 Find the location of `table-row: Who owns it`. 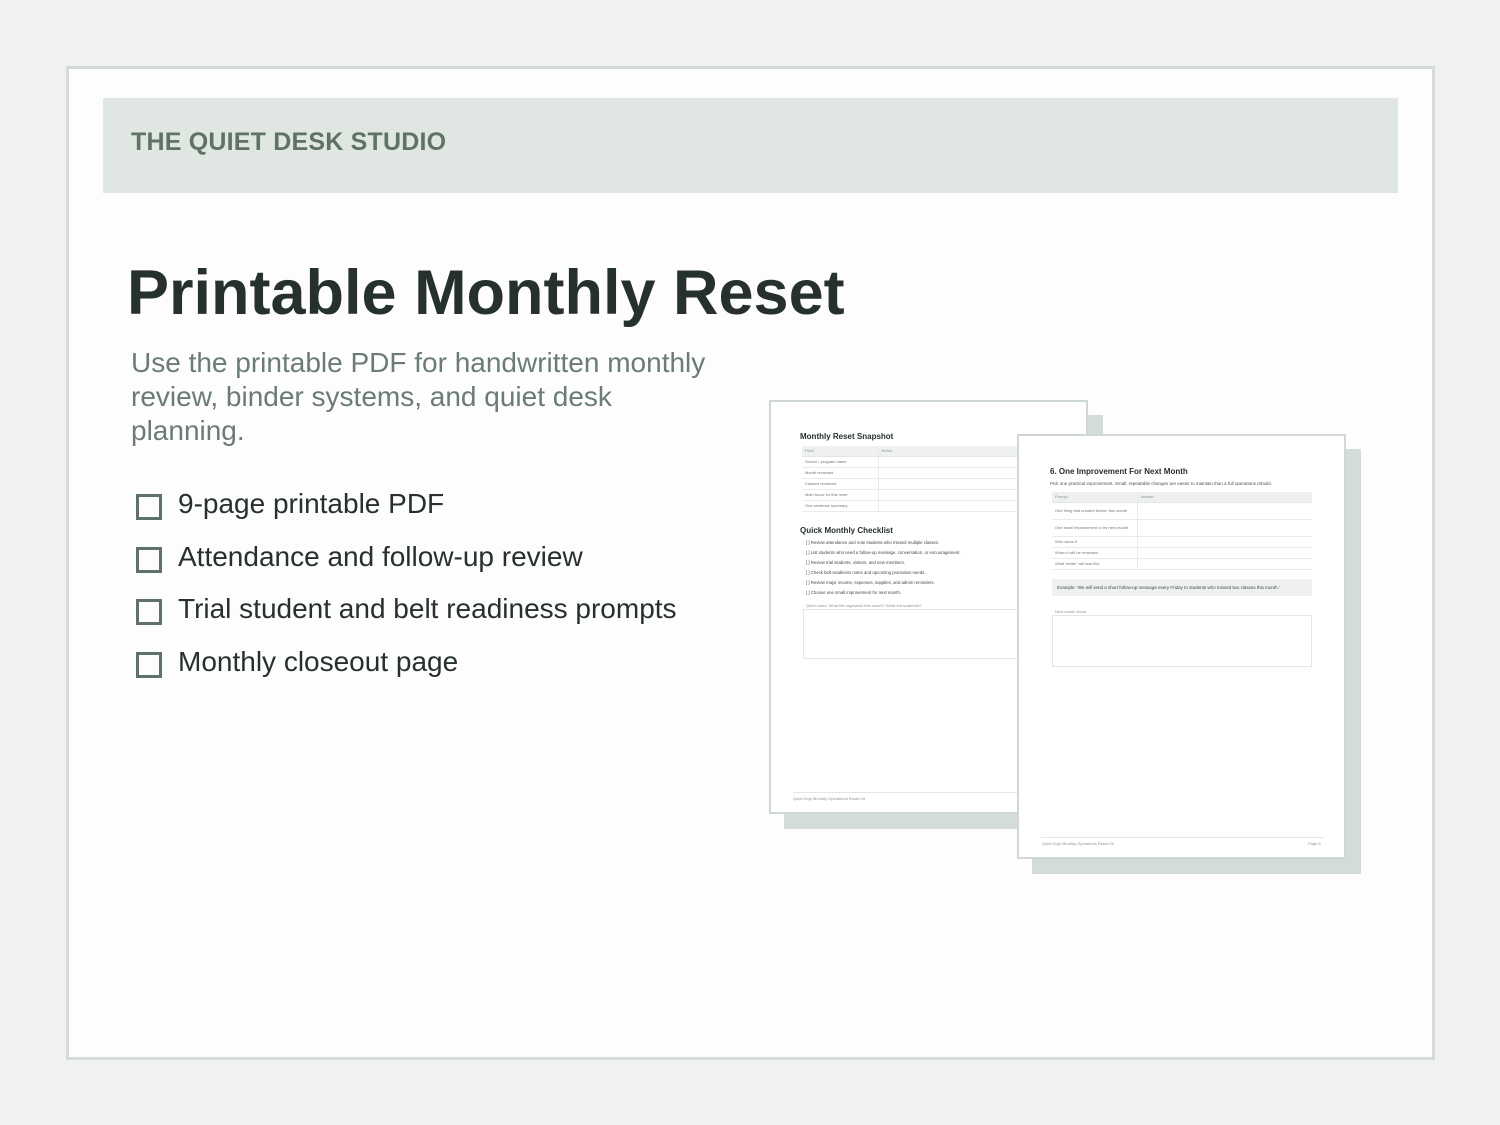

table-row: Who owns it is located at coordinates (1182, 542).